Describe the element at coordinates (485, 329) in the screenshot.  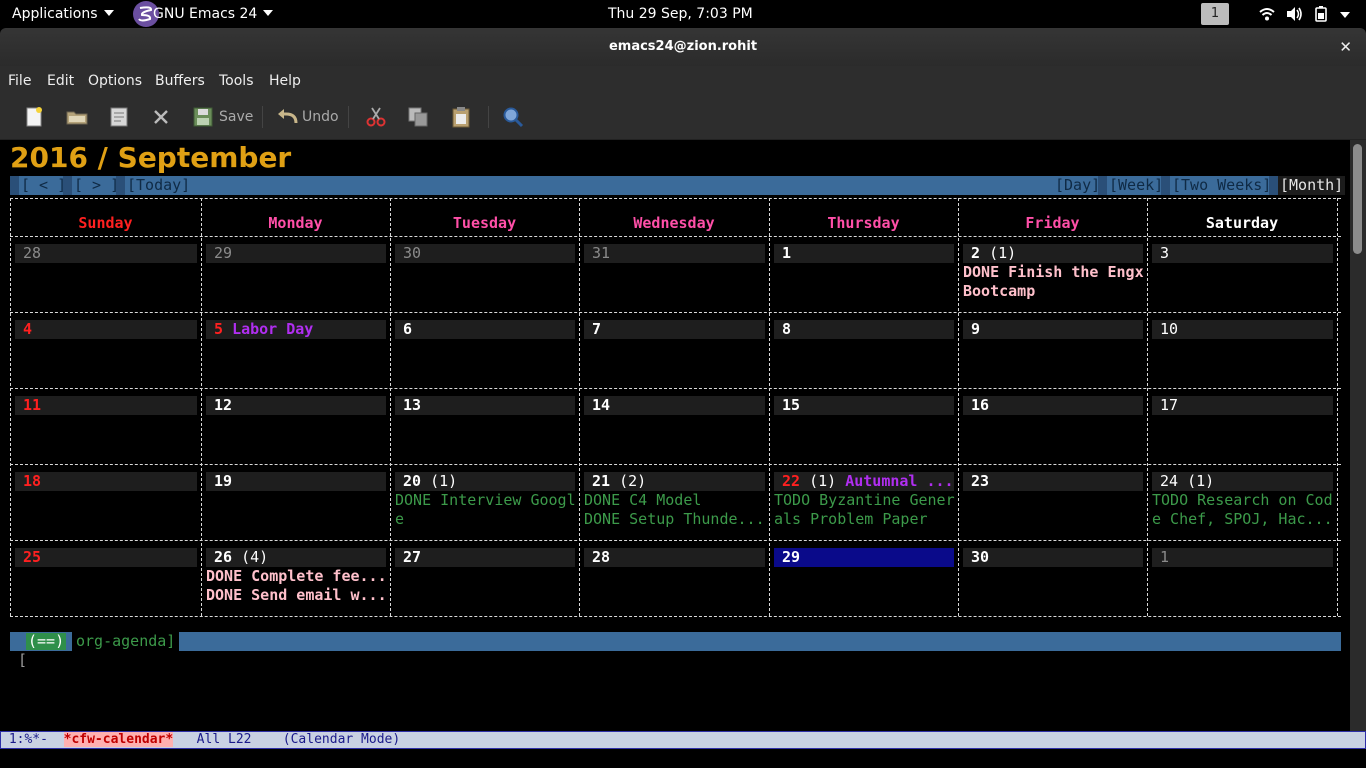
I see `day-cell-header: 6` at that location.